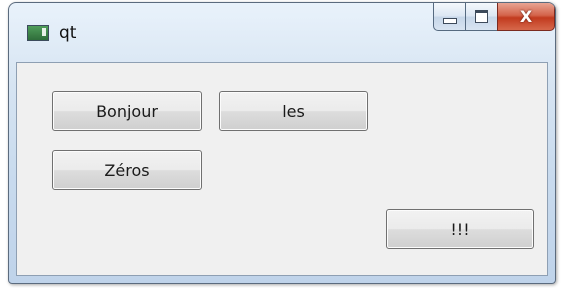 Image resolution: width=562 pixels, height=288 pixels. I want to click on les-button: les, so click(293, 111).